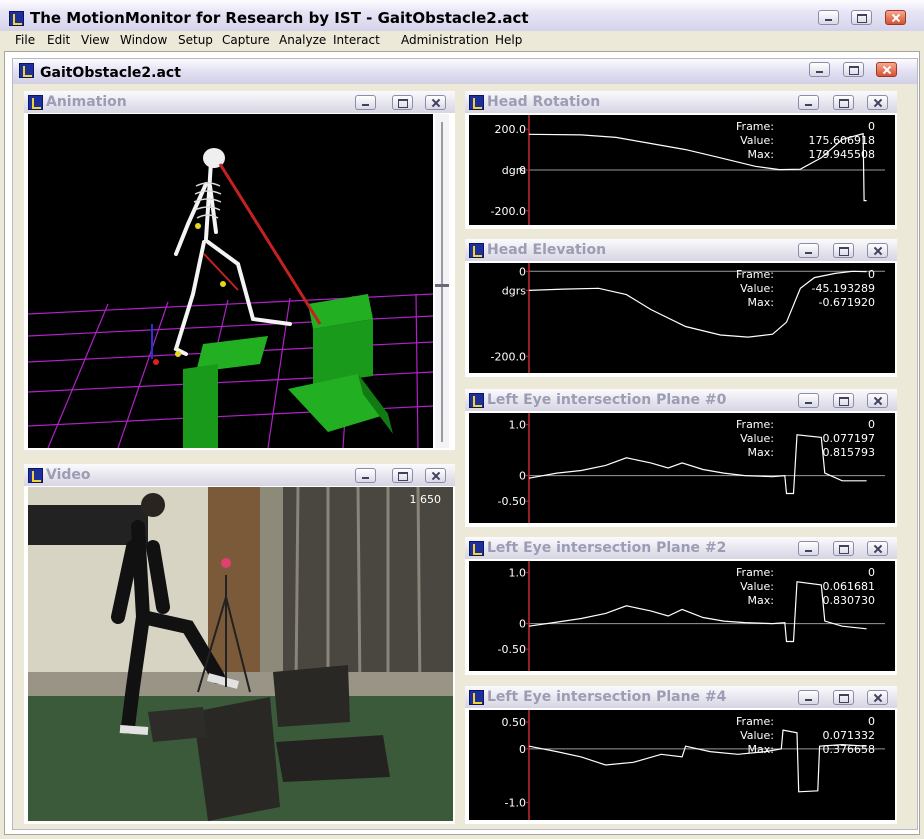 The image size is (924, 839). Describe the element at coordinates (697, 612) in the screenshot. I see `series-line` at that location.